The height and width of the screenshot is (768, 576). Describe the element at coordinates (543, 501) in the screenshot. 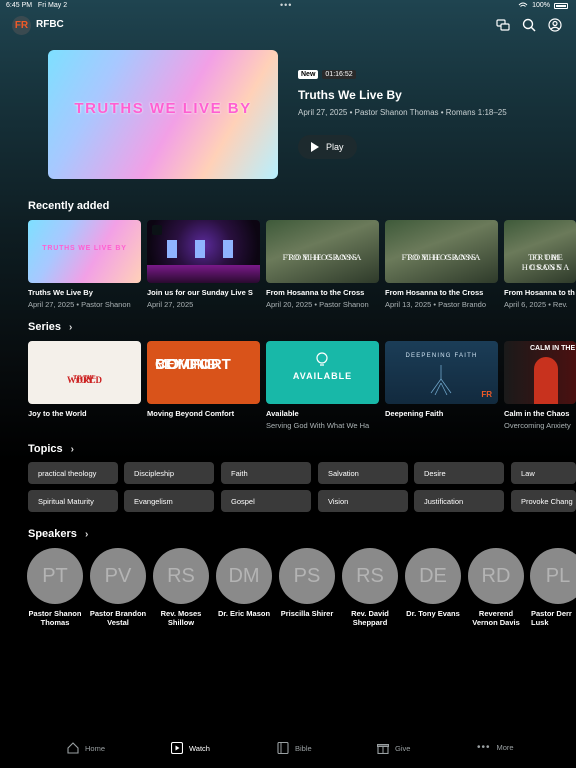

I see `topic-chip: Provoke Chang` at that location.